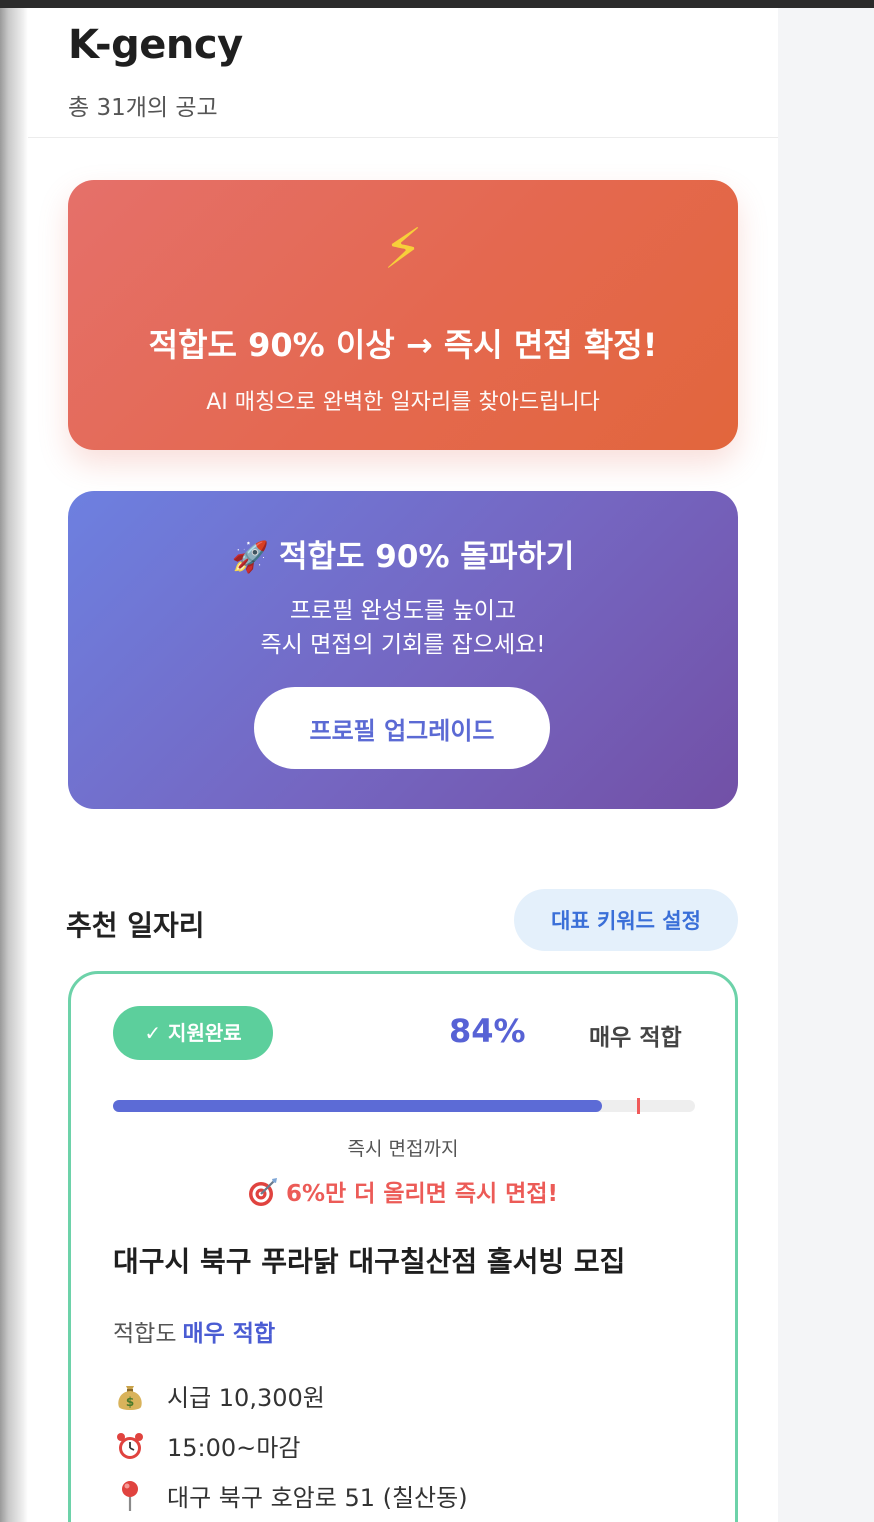  I want to click on lightning-icon: ⚡, so click(403, 249).